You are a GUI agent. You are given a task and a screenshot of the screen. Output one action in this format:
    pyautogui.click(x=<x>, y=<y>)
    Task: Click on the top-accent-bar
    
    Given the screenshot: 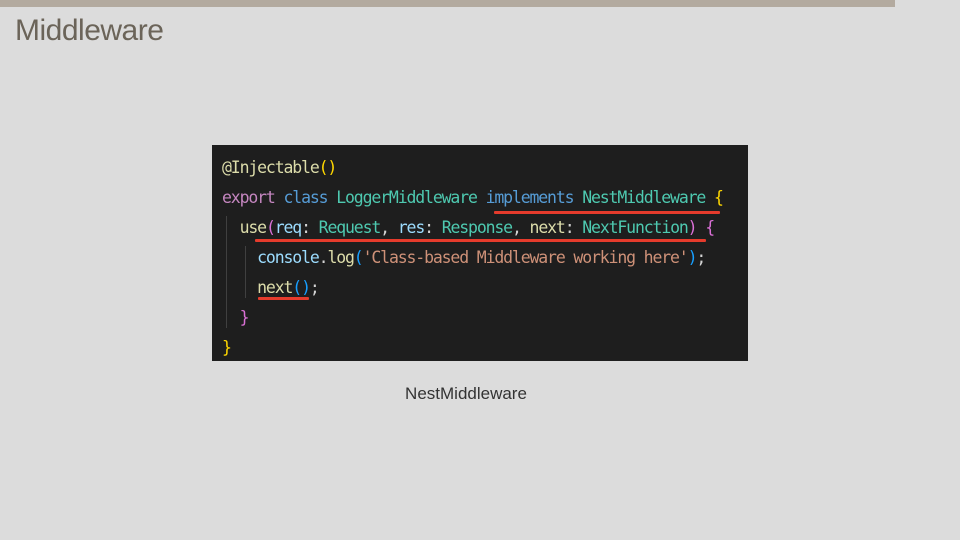 What is the action you would take?
    pyautogui.click(x=447, y=3)
    